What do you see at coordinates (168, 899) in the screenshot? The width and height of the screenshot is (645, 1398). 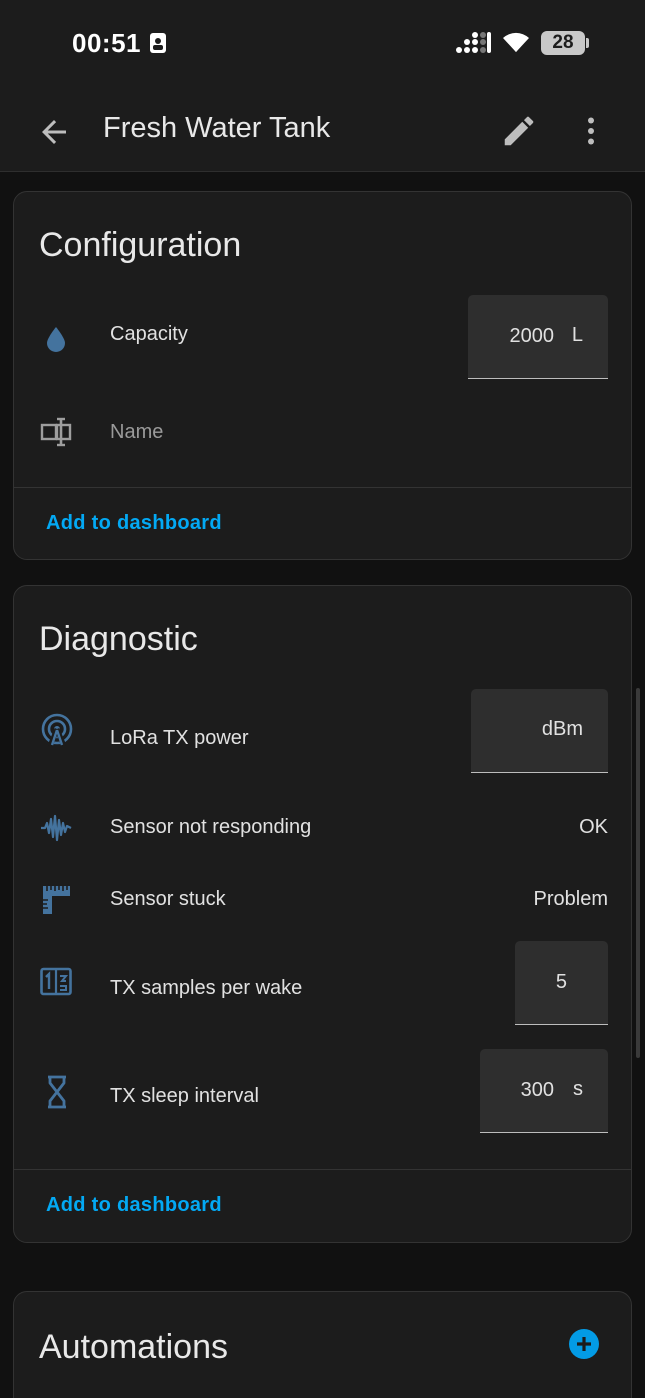 I see `sensor-stuck-label: Sensor stuck` at bounding box center [168, 899].